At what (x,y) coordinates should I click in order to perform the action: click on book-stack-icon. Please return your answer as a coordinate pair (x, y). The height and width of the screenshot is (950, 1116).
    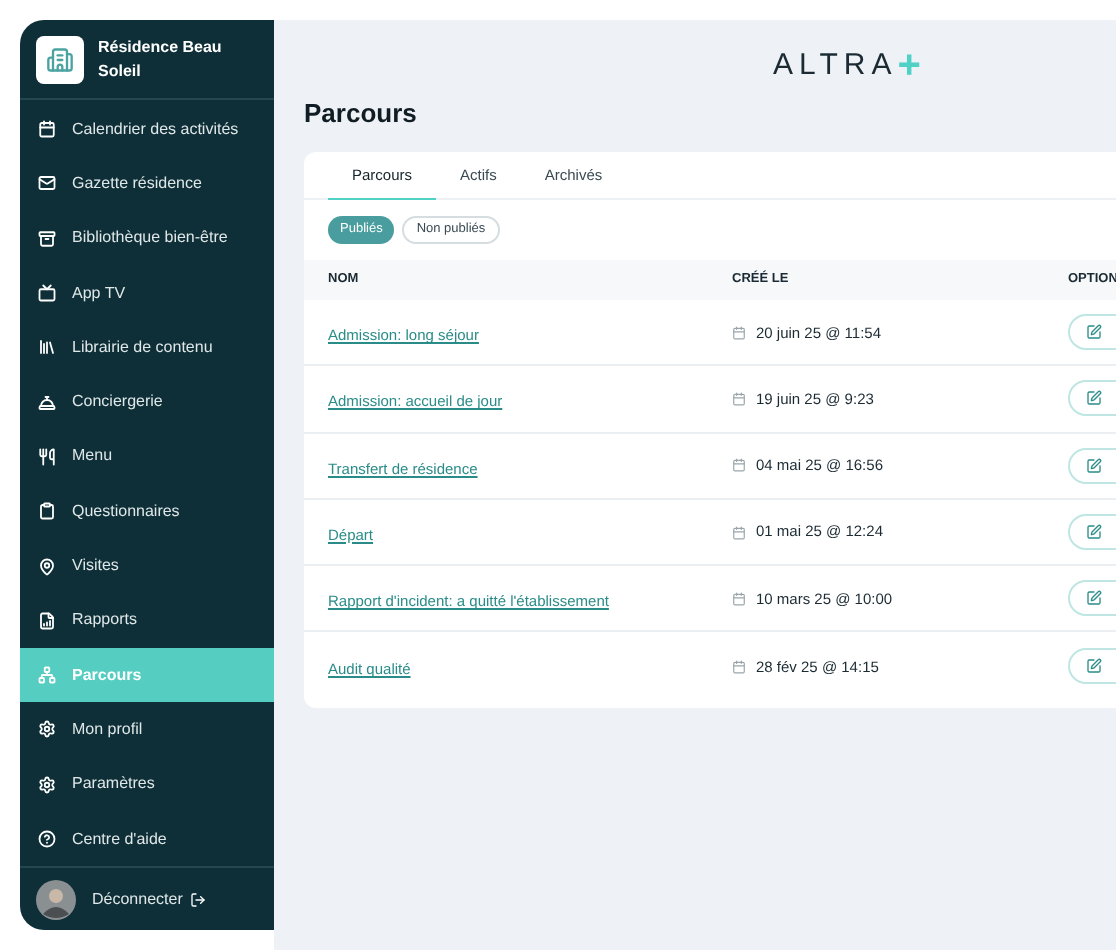
    Looking at the image, I should click on (47, 347).